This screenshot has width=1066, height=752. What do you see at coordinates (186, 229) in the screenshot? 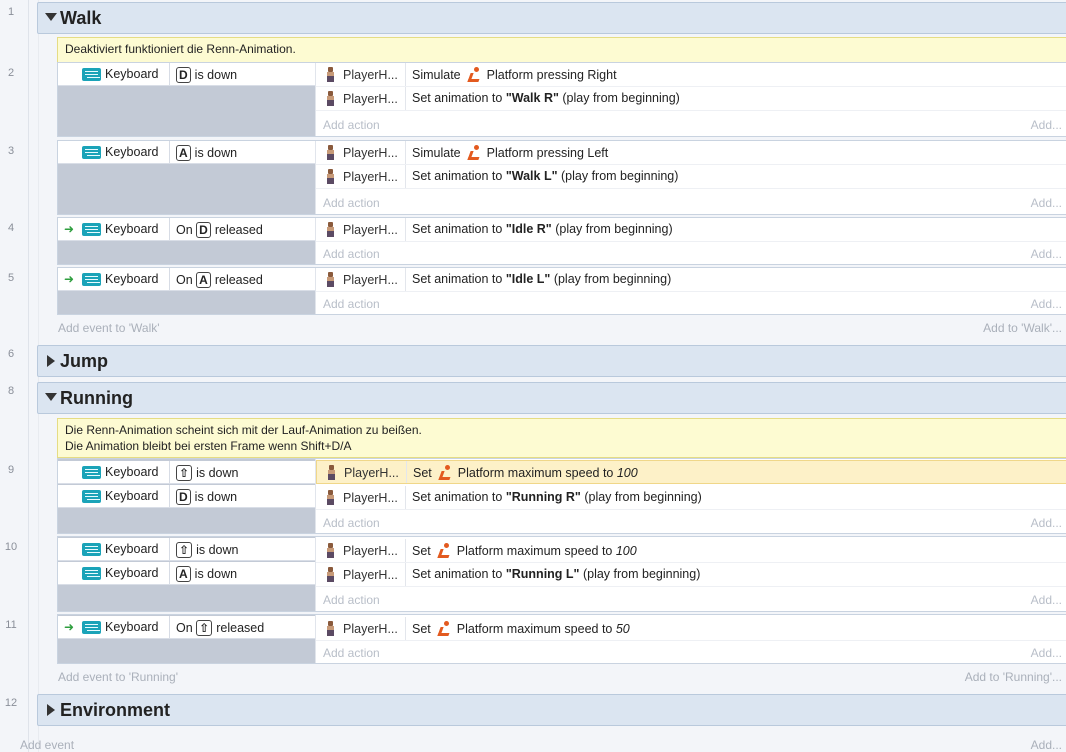
I see `condition-row: ➜ Keyboard On Dreleased` at bounding box center [186, 229].